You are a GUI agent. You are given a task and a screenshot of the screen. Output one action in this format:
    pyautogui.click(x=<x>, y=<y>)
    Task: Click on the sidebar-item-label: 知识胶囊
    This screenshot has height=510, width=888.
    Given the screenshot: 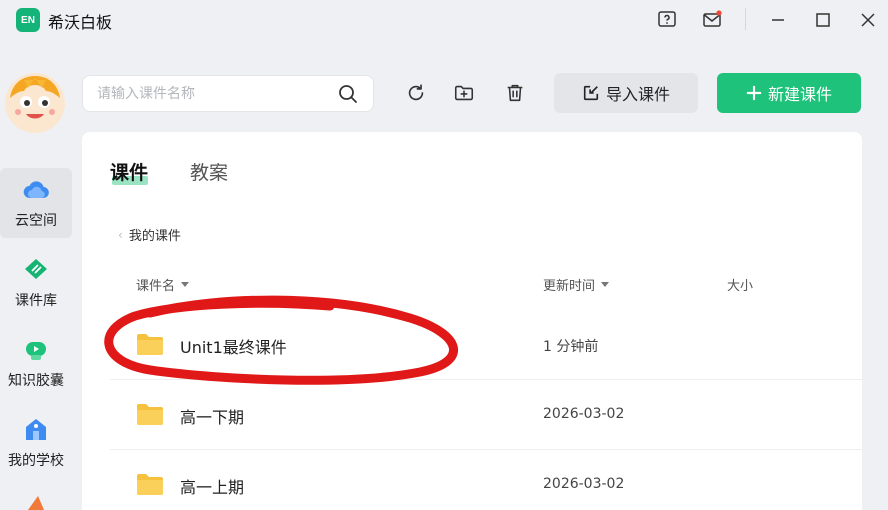 What is the action you would take?
    pyautogui.click(x=36, y=381)
    